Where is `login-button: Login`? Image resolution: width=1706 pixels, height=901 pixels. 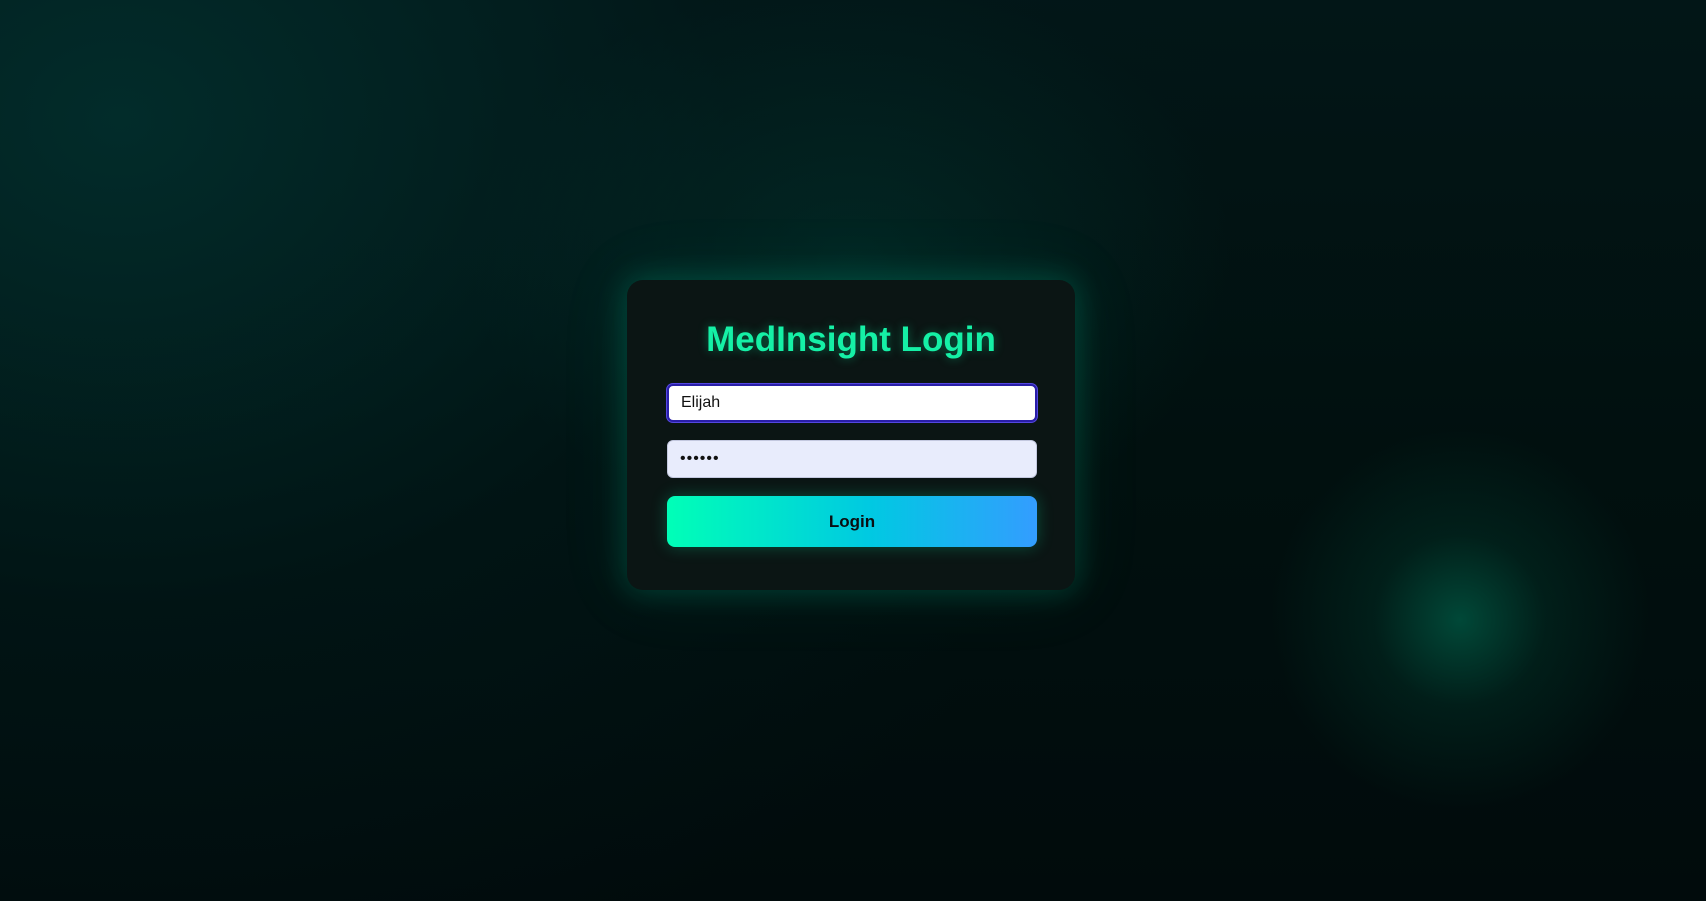
login-button: Login is located at coordinates (852, 521).